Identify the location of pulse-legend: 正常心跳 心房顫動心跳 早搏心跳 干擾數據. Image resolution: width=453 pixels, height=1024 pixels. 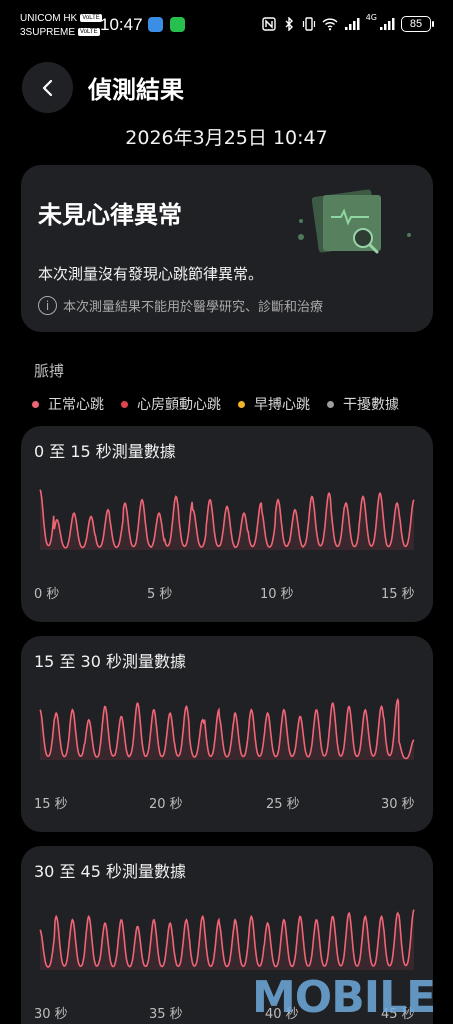
(215, 404).